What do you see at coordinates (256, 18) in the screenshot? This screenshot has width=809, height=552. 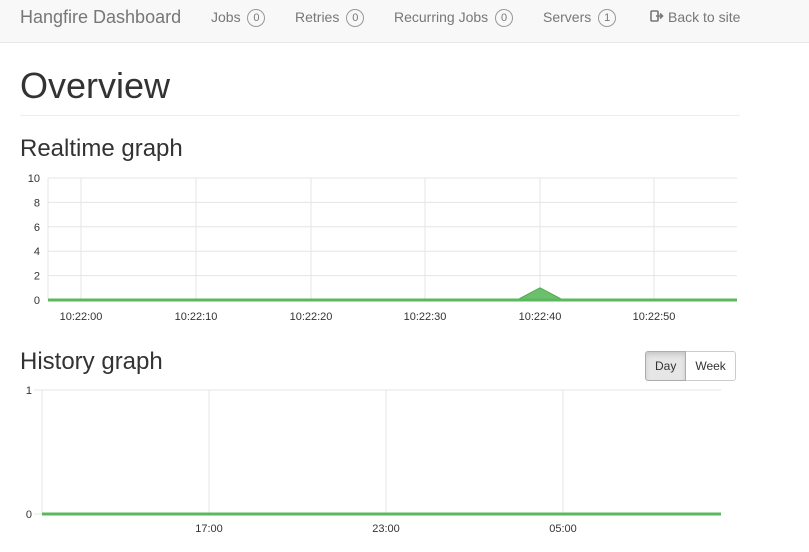 I see `nav-jobs-badge: 0` at bounding box center [256, 18].